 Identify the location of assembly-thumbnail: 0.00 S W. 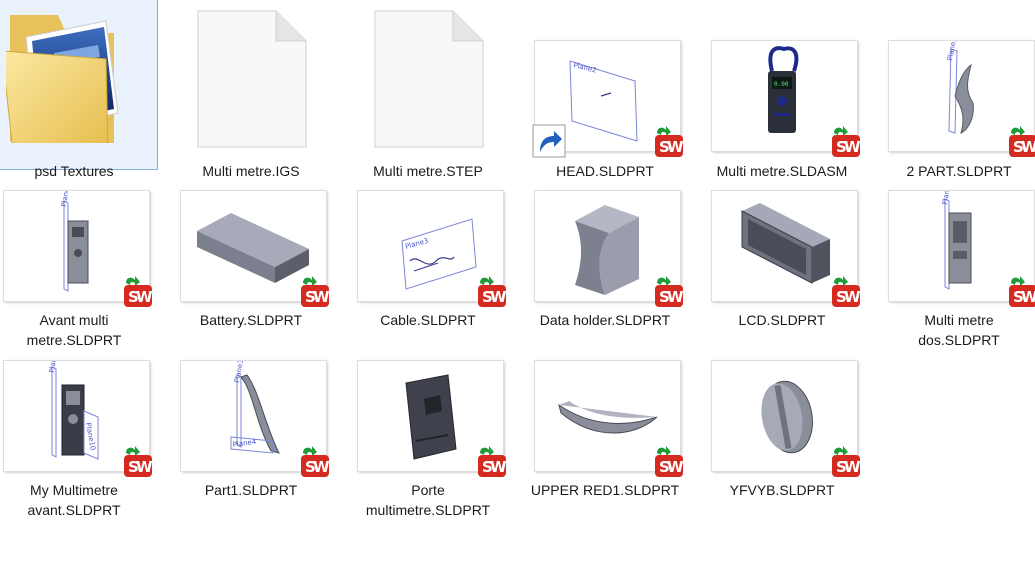
(786, 99).